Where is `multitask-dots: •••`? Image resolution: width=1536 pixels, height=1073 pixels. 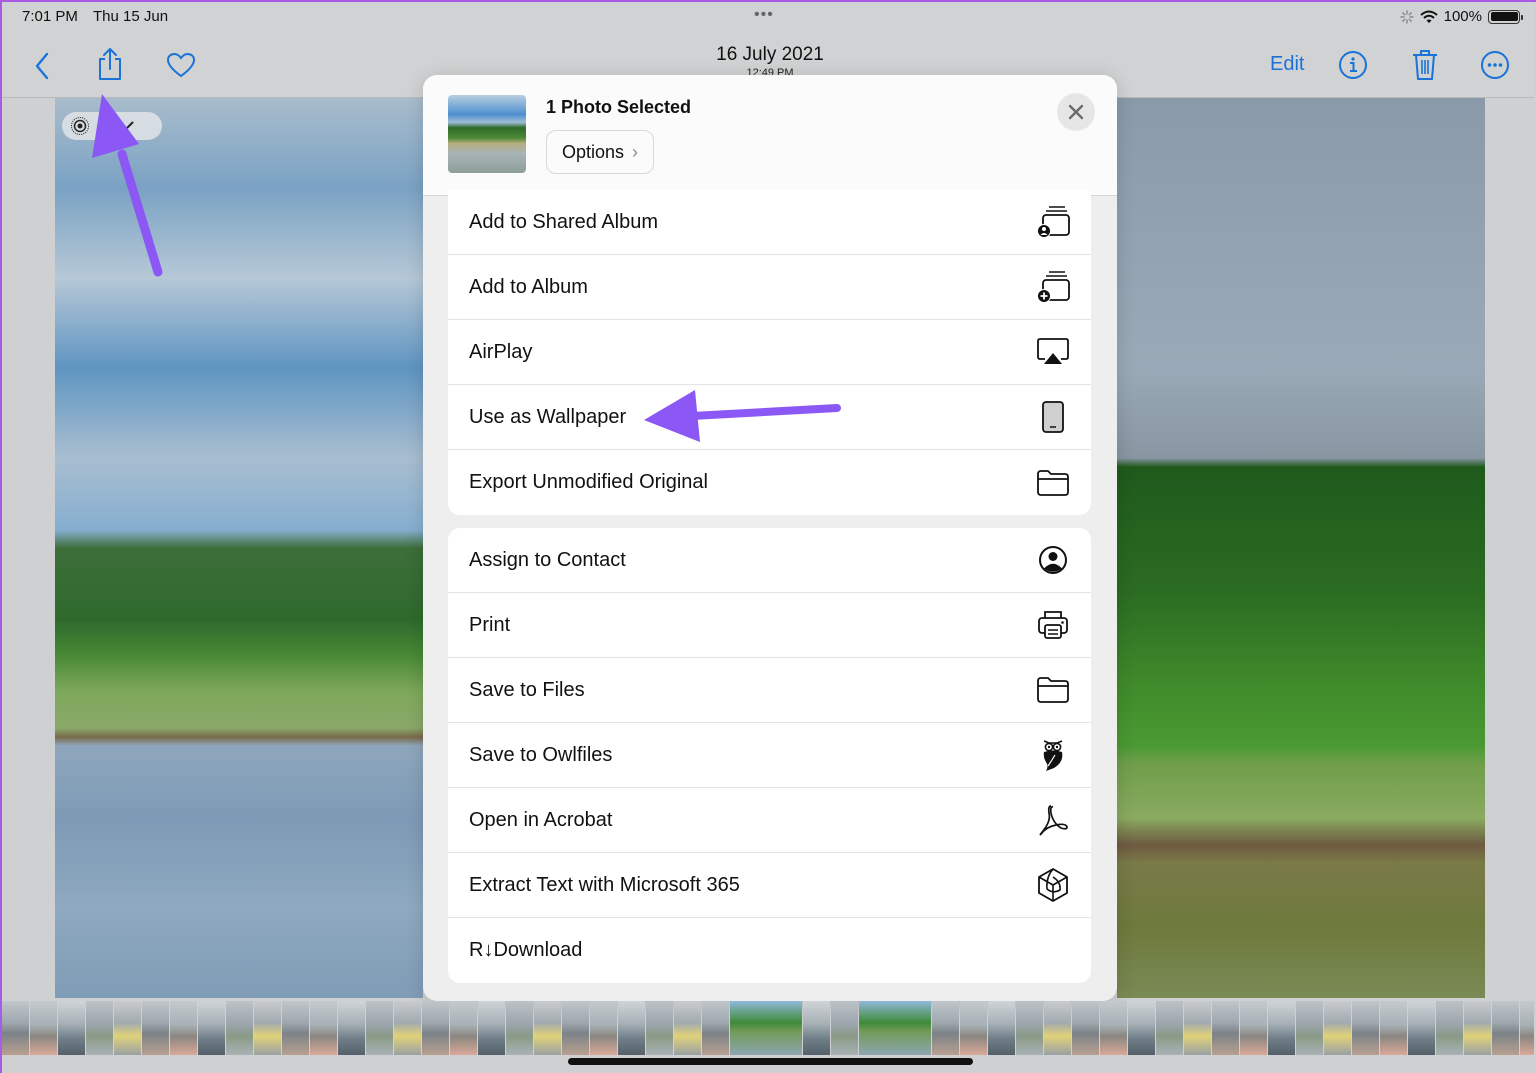
multitask-dots: ••• is located at coordinates (764, 15).